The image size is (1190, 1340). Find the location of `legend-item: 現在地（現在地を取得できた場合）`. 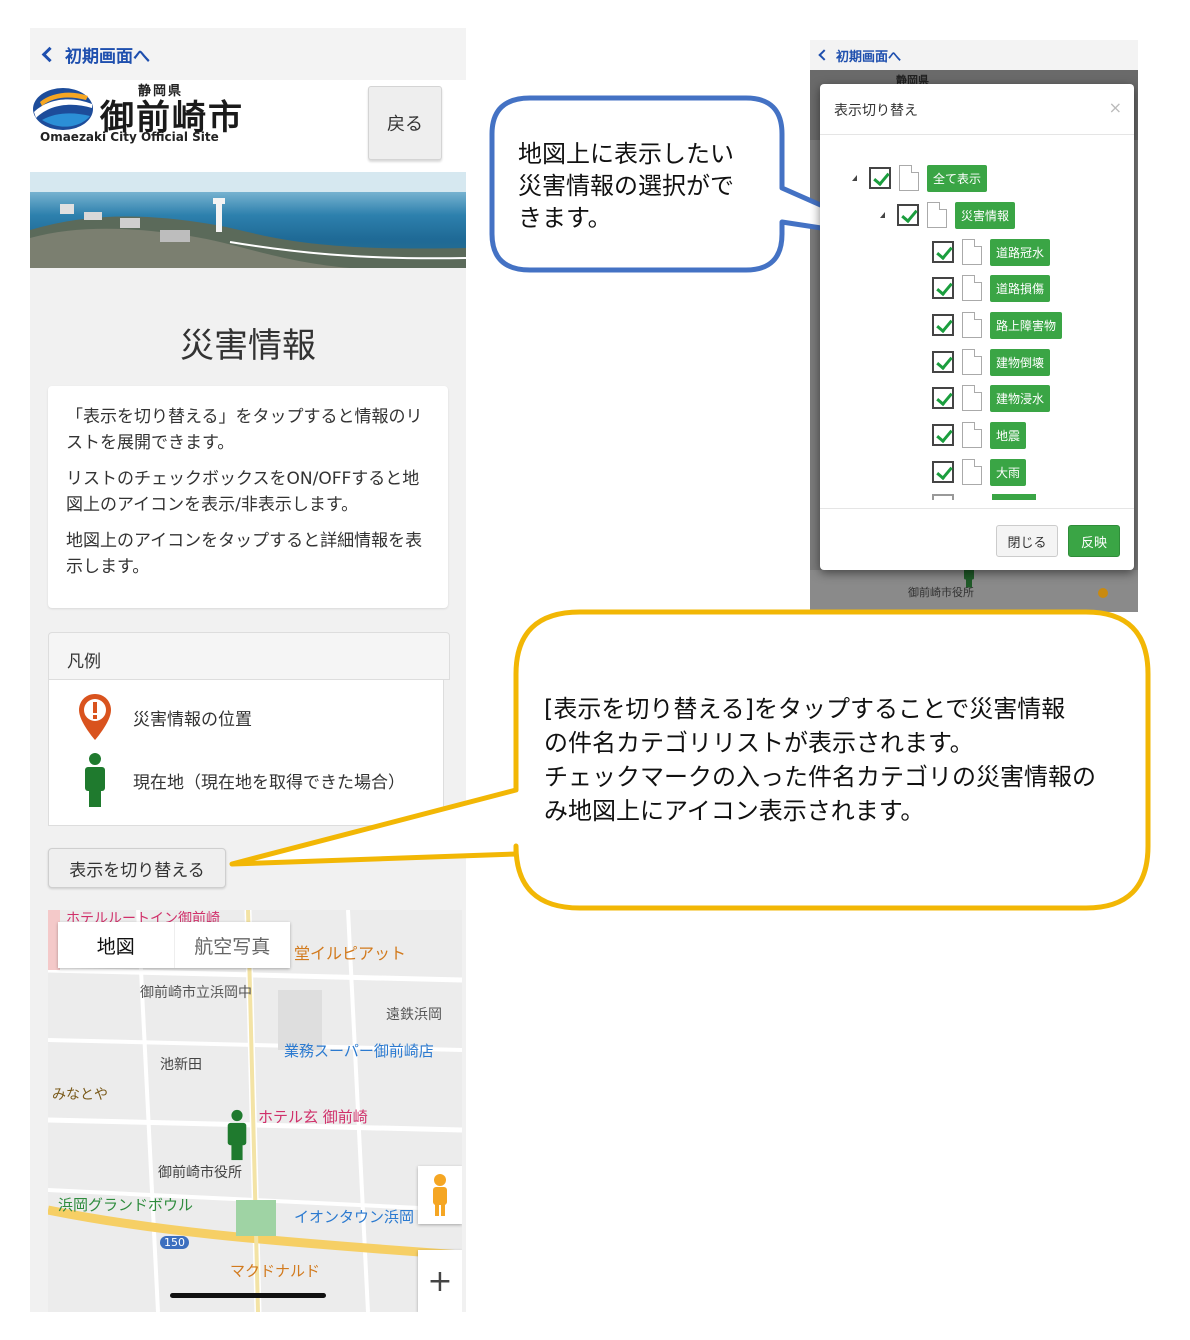

legend-item: 現在地（現在地を取得できた場合） is located at coordinates (243, 780).